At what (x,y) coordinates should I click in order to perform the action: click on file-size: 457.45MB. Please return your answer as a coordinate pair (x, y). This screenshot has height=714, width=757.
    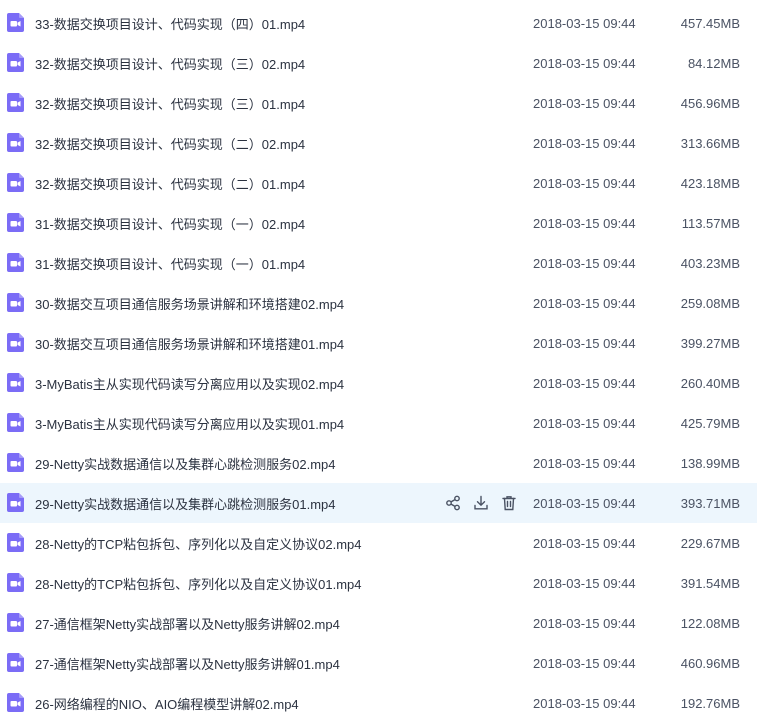
    Looking at the image, I should click on (710, 23).